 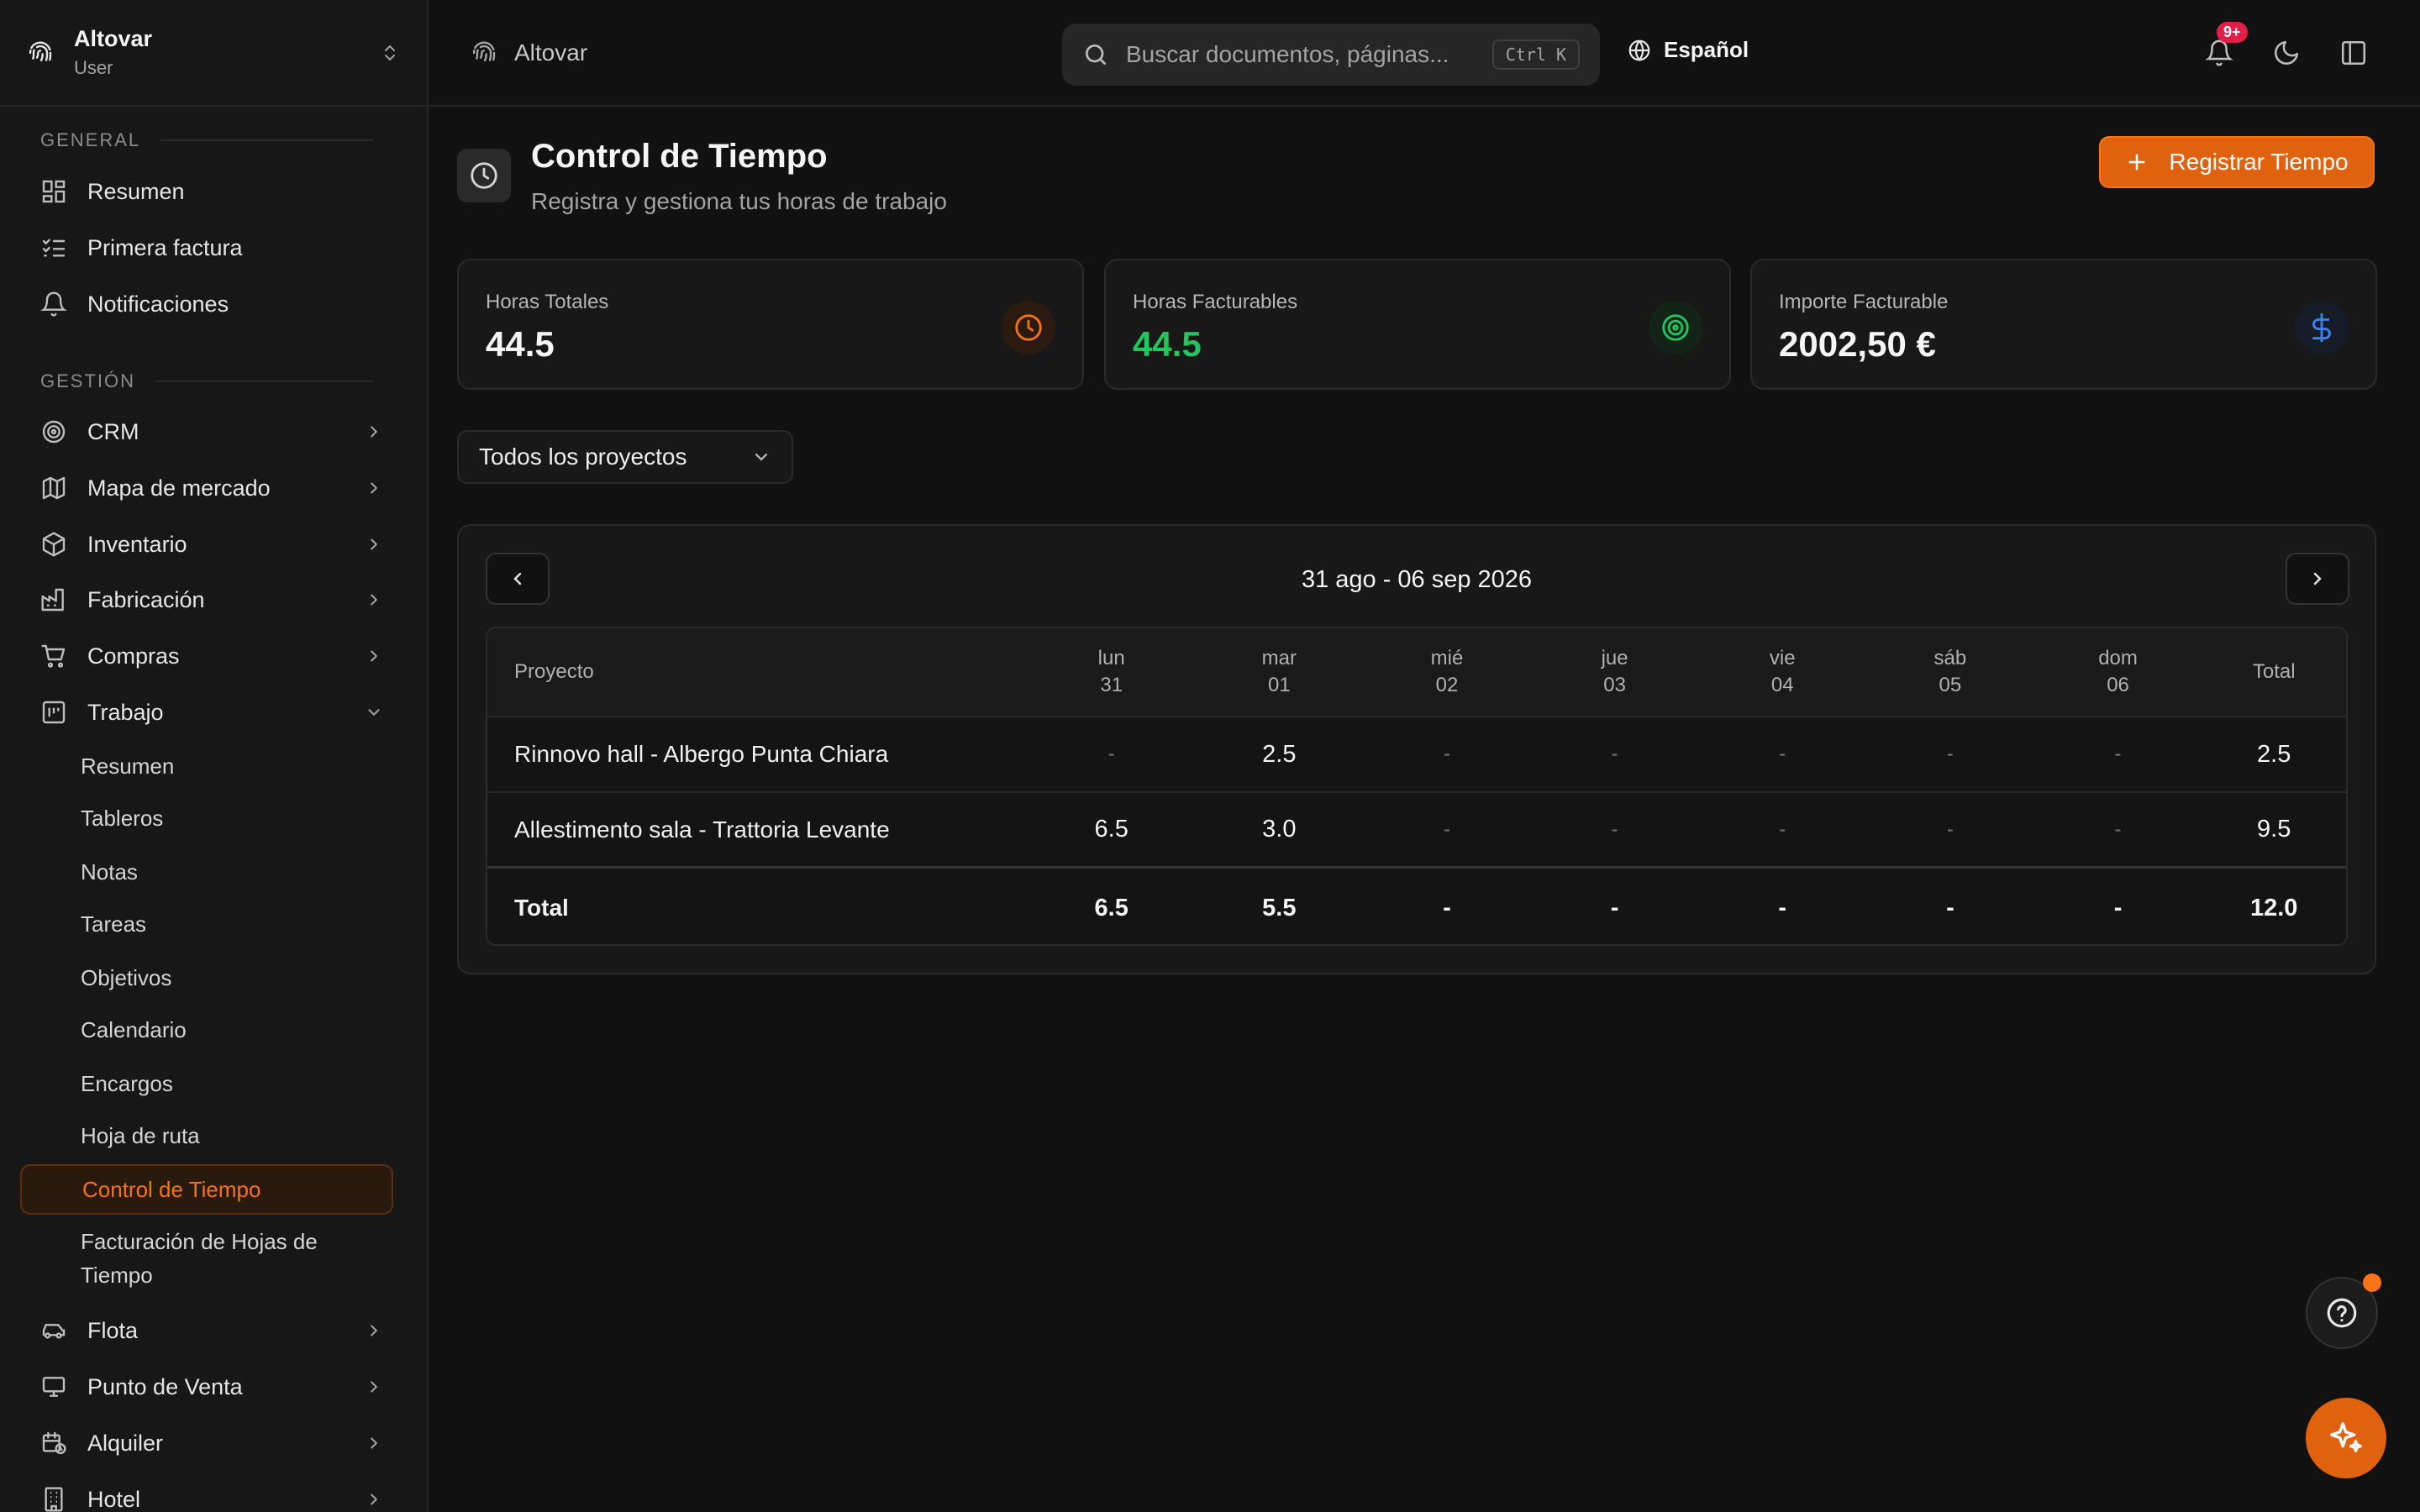 I want to click on search-input: Buscar documentos, páginas... Ctrl K, so click(x=1331, y=55).